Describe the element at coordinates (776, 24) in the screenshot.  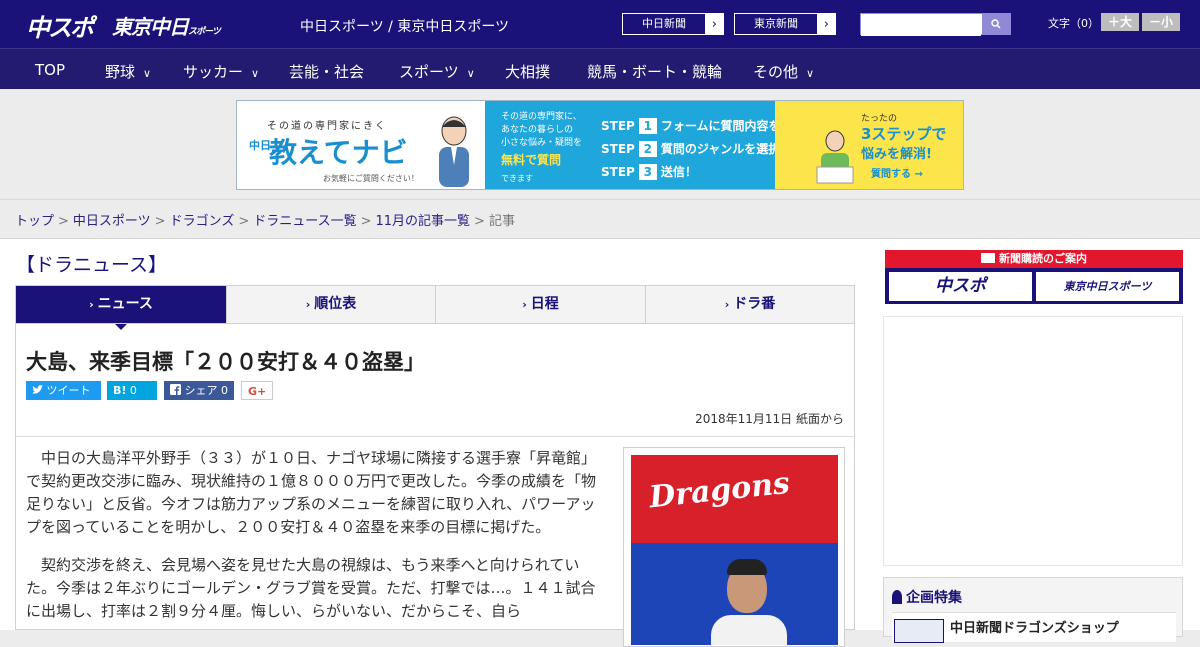
I see `tokyo-shimbun-label: 東京新聞` at that location.